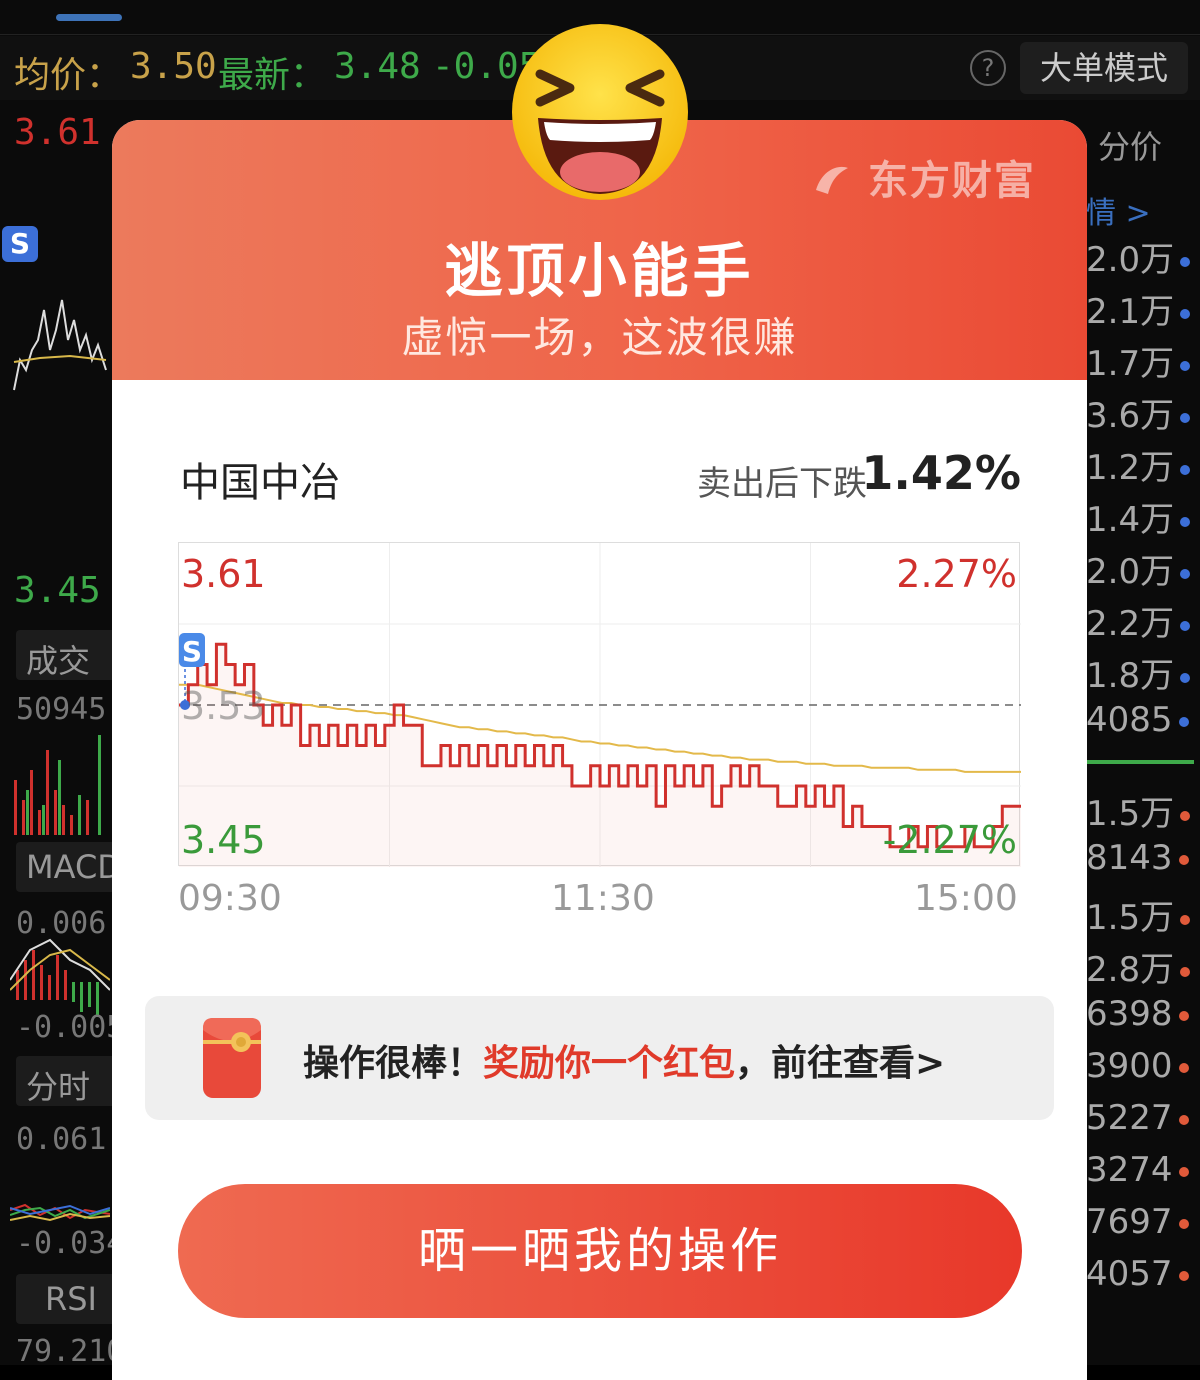 The width and height of the screenshot is (1200, 1380). Describe the element at coordinates (1129, 858) in the screenshot. I see `price-row-value: 8143` at that location.